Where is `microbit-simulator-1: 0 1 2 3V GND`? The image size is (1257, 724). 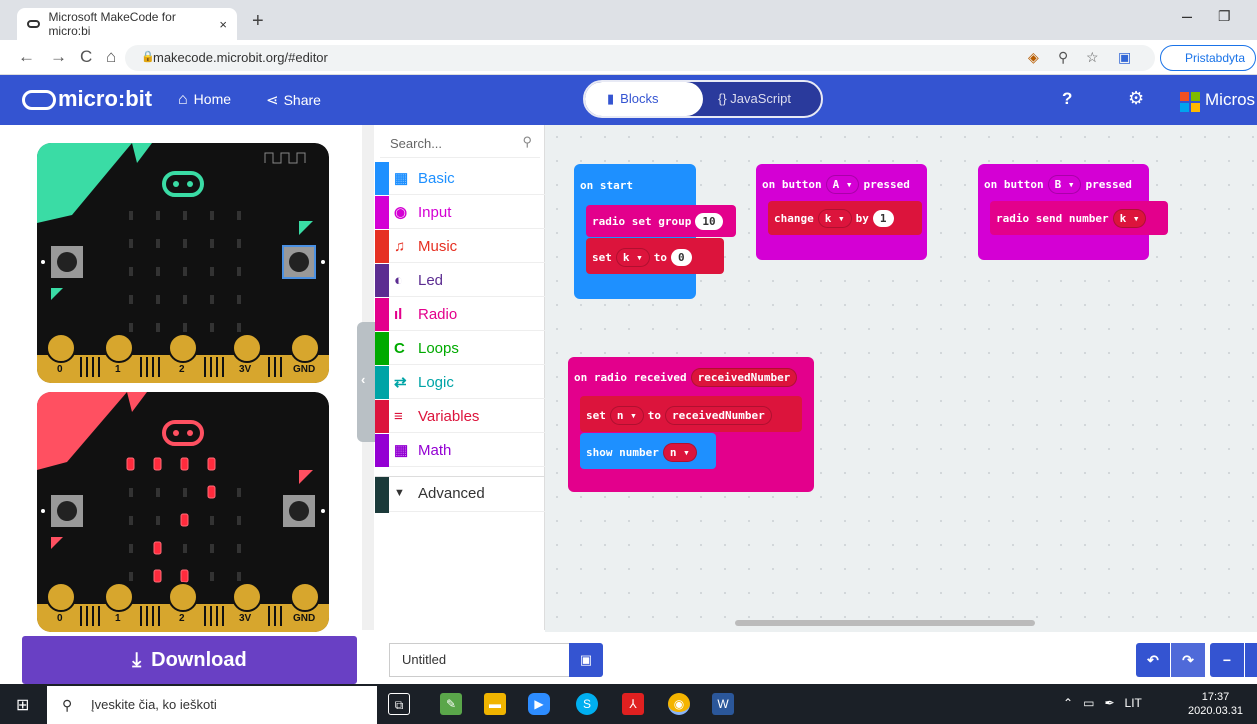 microbit-simulator-1: 0 1 2 3V GND is located at coordinates (183, 263).